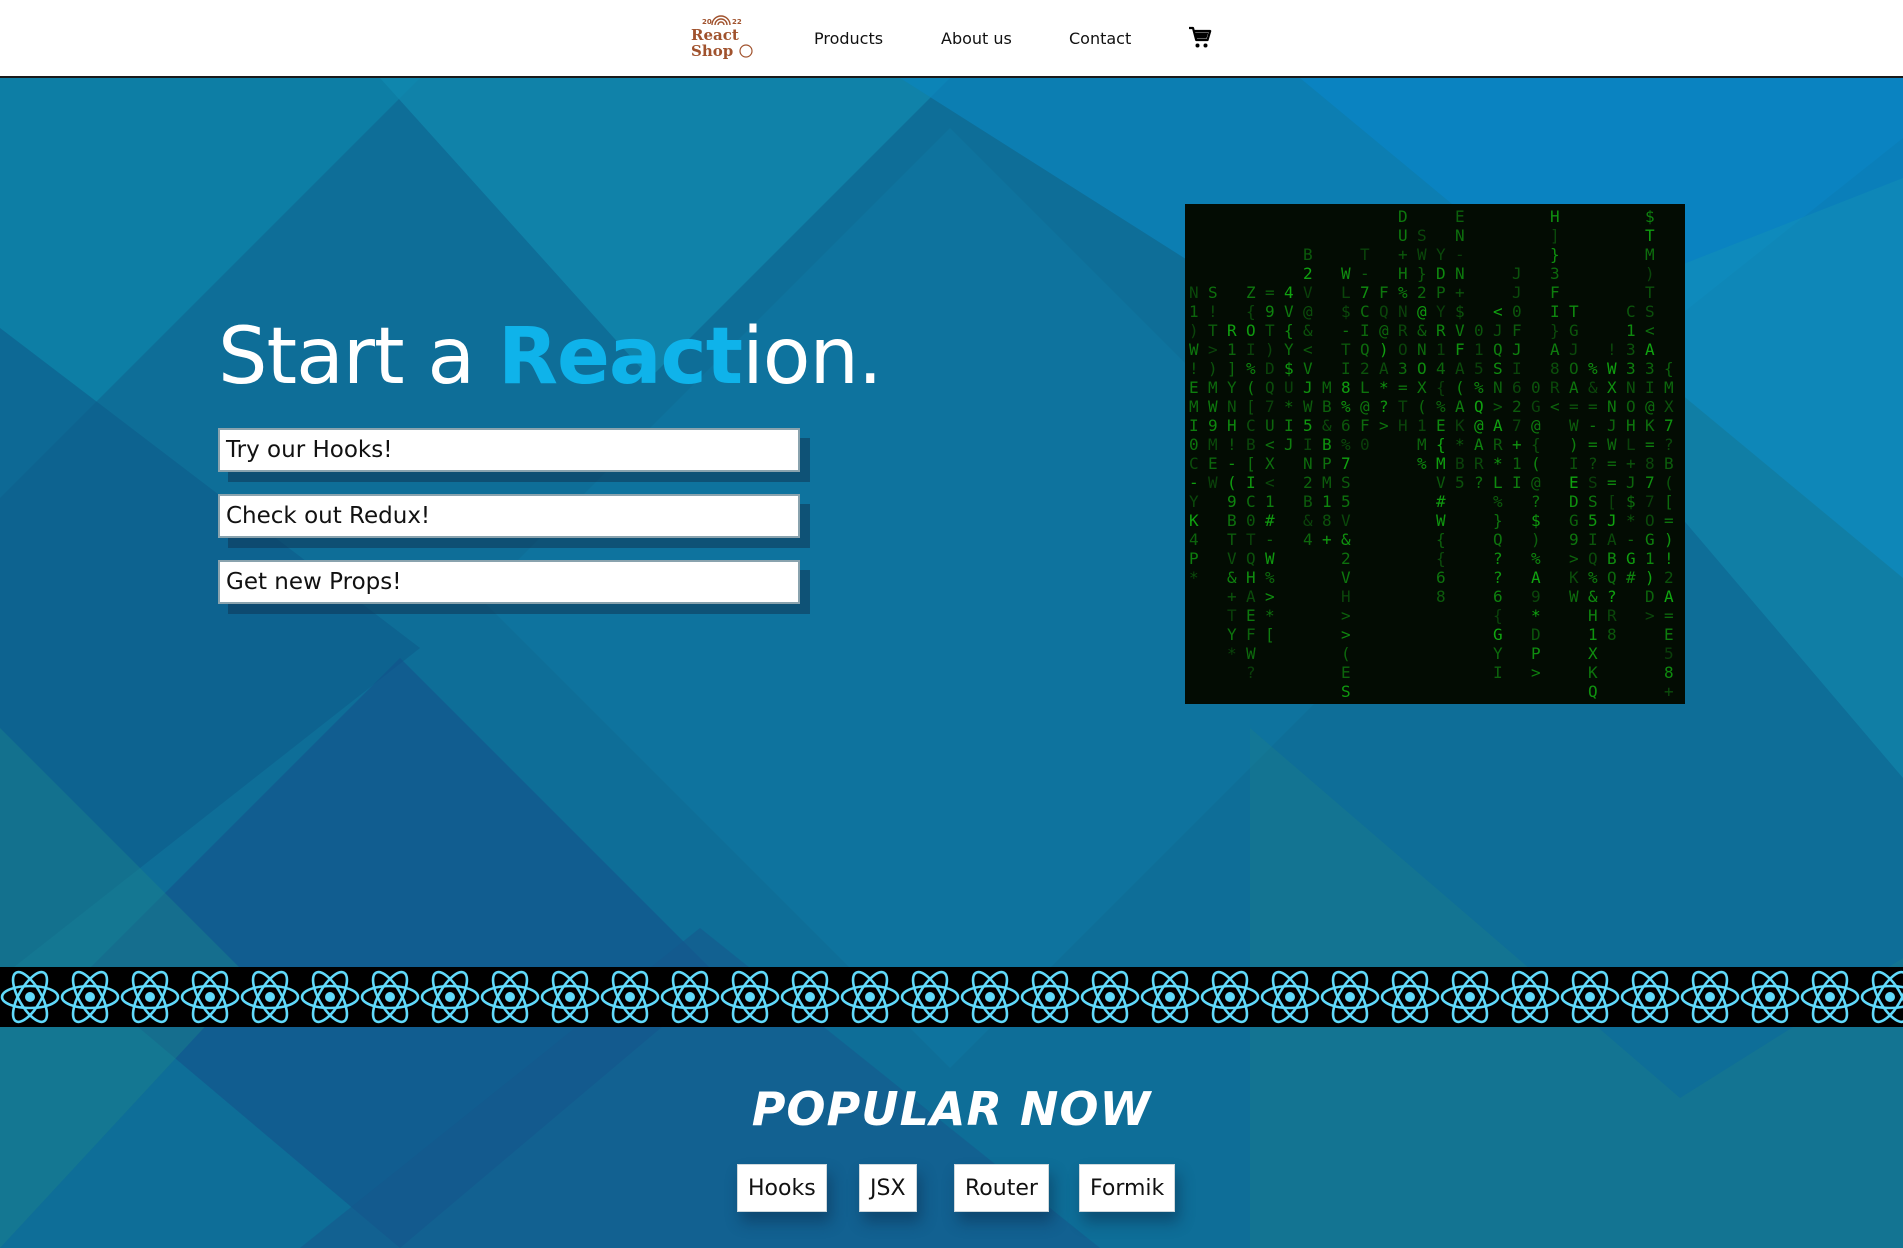 The width and height of the screenshot is (1903, 1248). What do you see at coordinates (1232, 349) in the screenshot?
I see `matrix-glyph: 1` at bounding box center [1232, 349].